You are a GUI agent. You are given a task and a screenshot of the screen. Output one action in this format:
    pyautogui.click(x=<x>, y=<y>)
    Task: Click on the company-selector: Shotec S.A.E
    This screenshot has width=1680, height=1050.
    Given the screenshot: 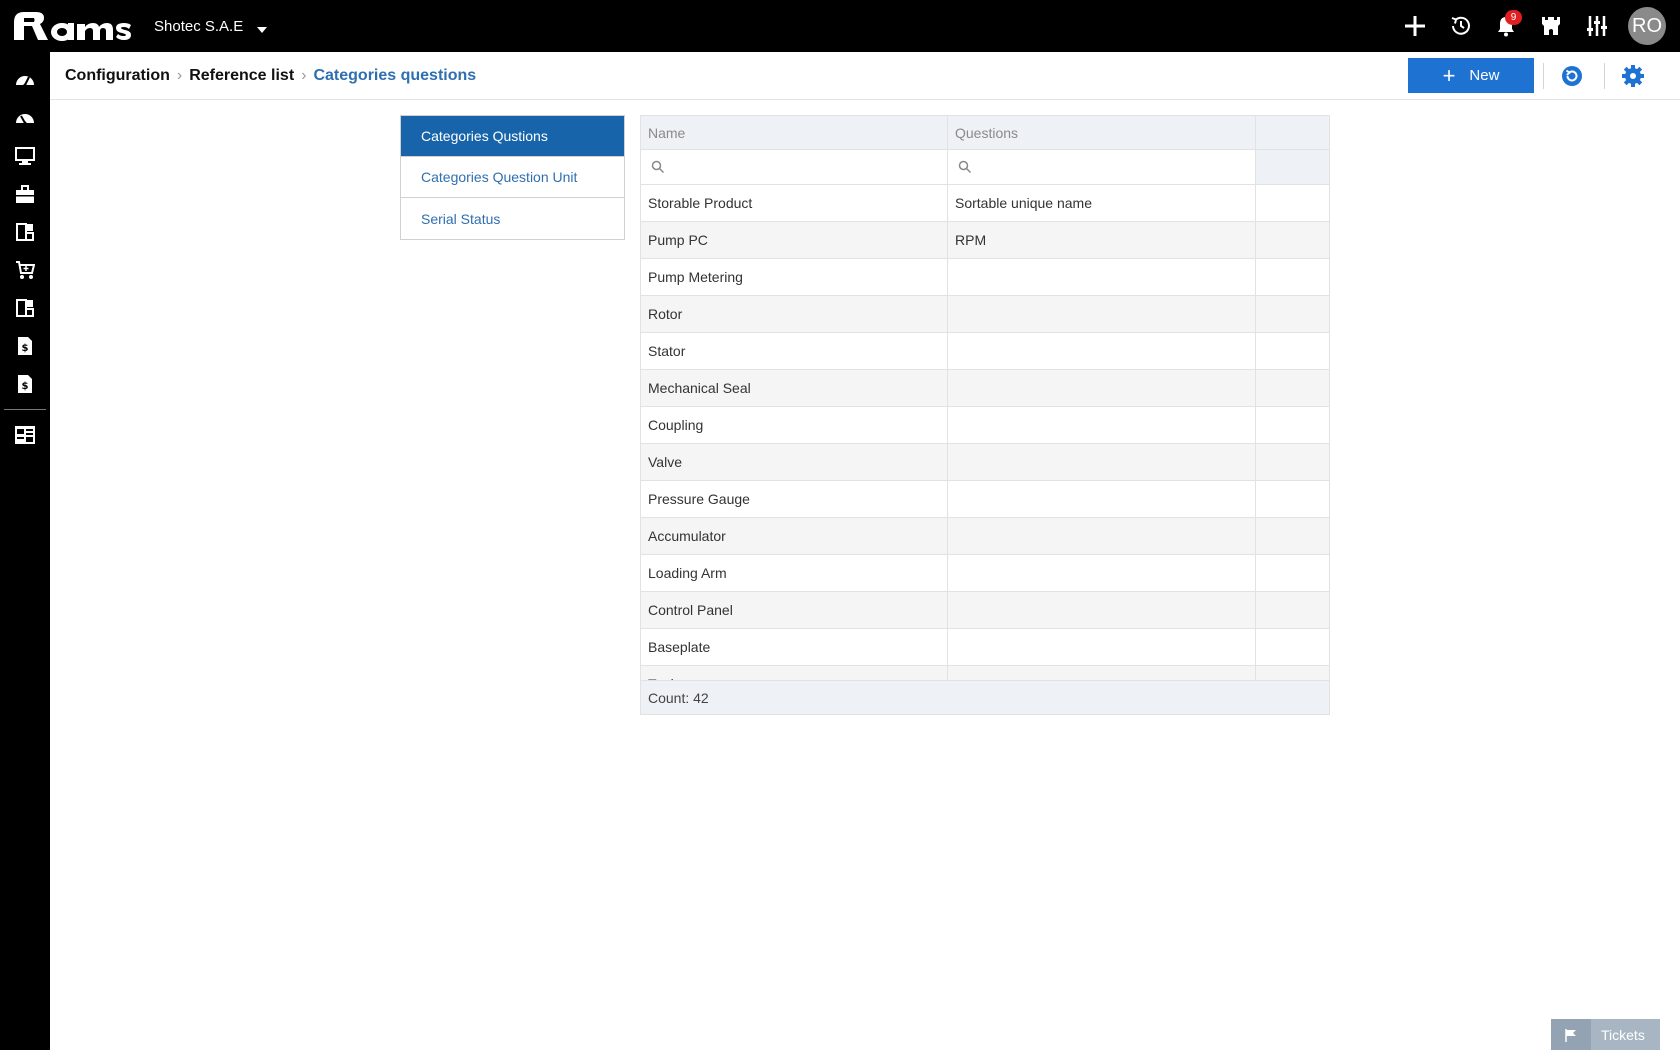 What is the action you would take?
    pyautogui.click(x=211, y=26)
    